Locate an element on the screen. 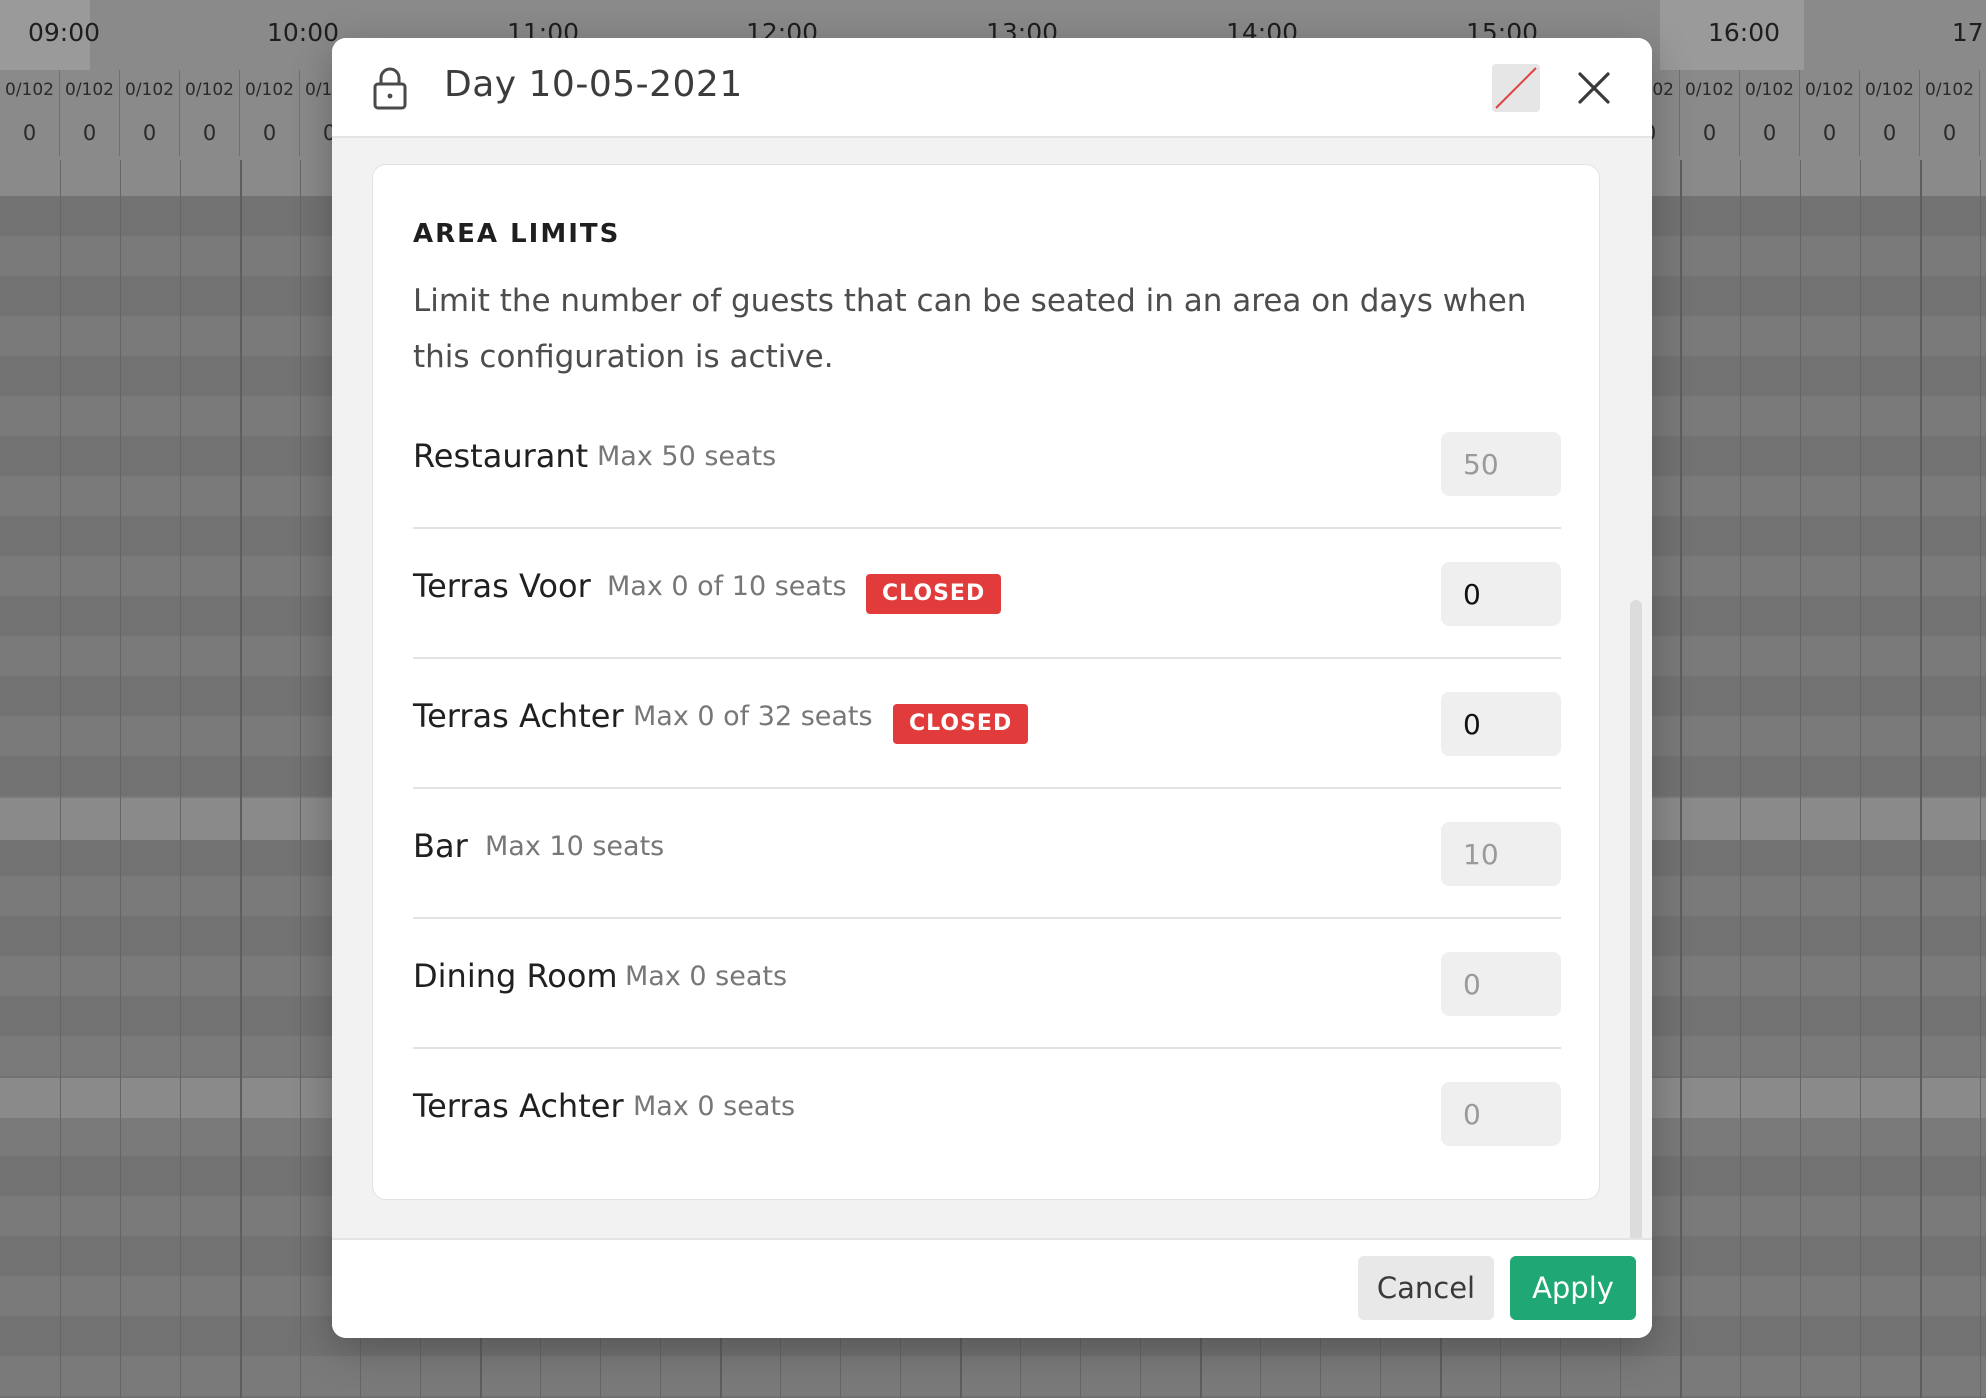 Image resolution: width=1986 pixels, height=1398 pixels. area-max-seats: Max 50 seats is located at coordinates (687, 456).